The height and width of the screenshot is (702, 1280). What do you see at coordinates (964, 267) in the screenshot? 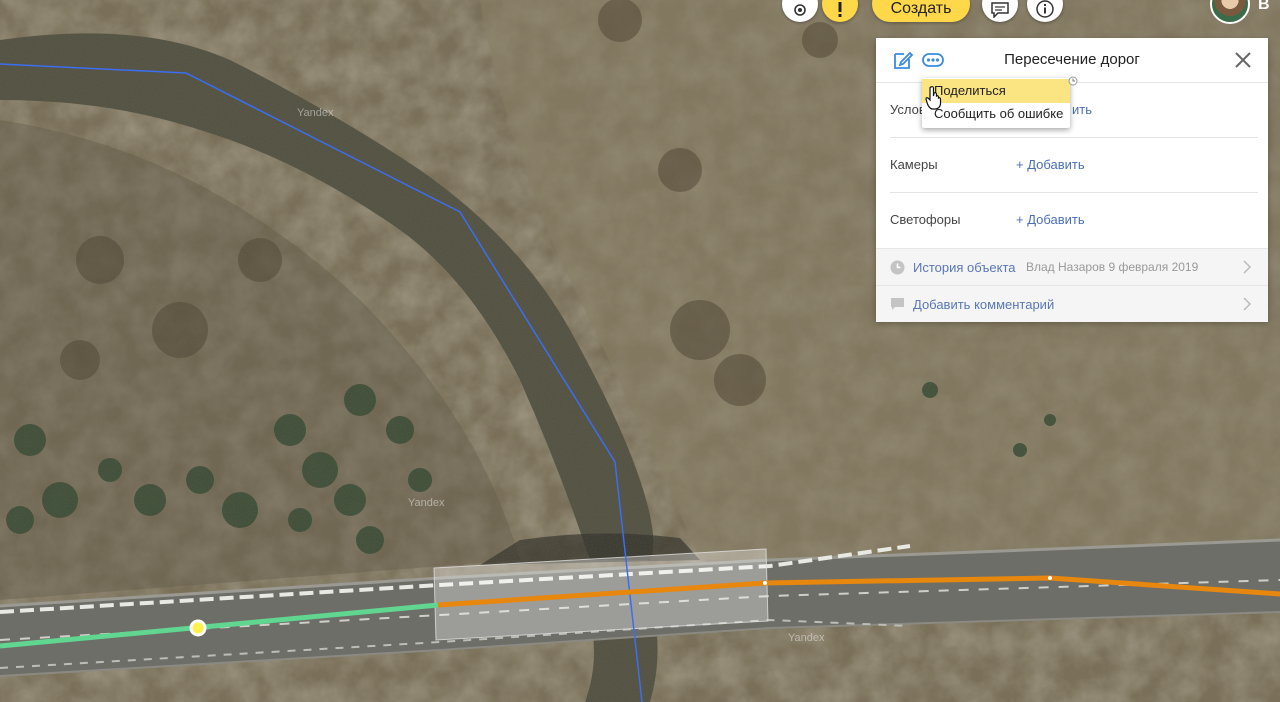
I see `history-label: История объекта` at bounding box center [964, 267].